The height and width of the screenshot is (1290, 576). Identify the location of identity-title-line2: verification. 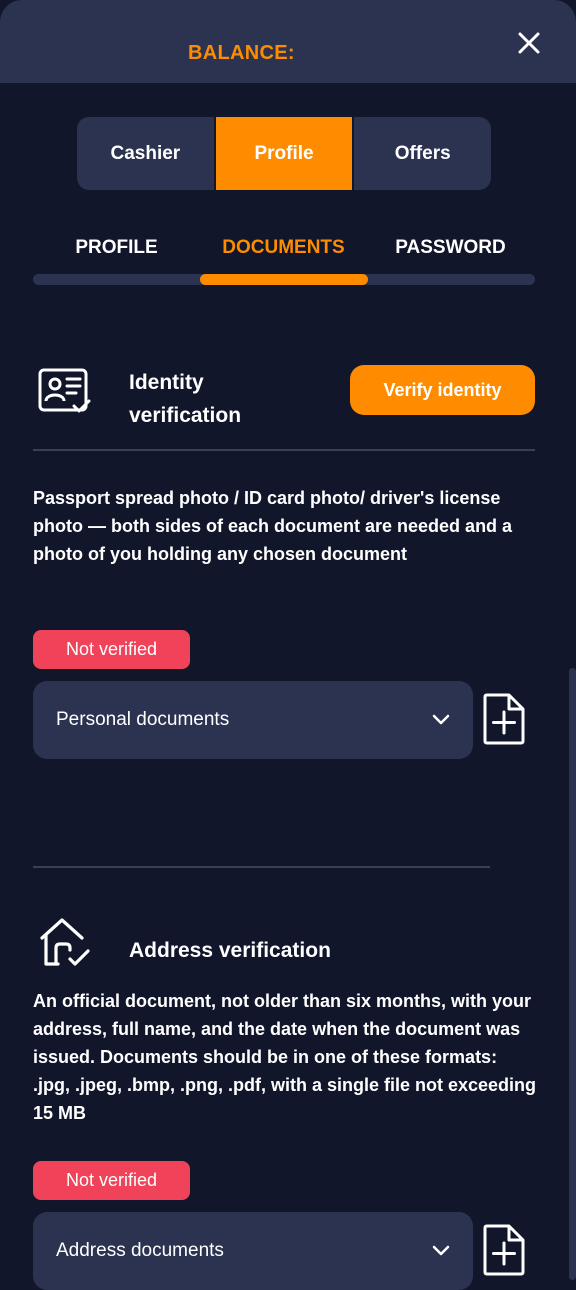
(185, 415).